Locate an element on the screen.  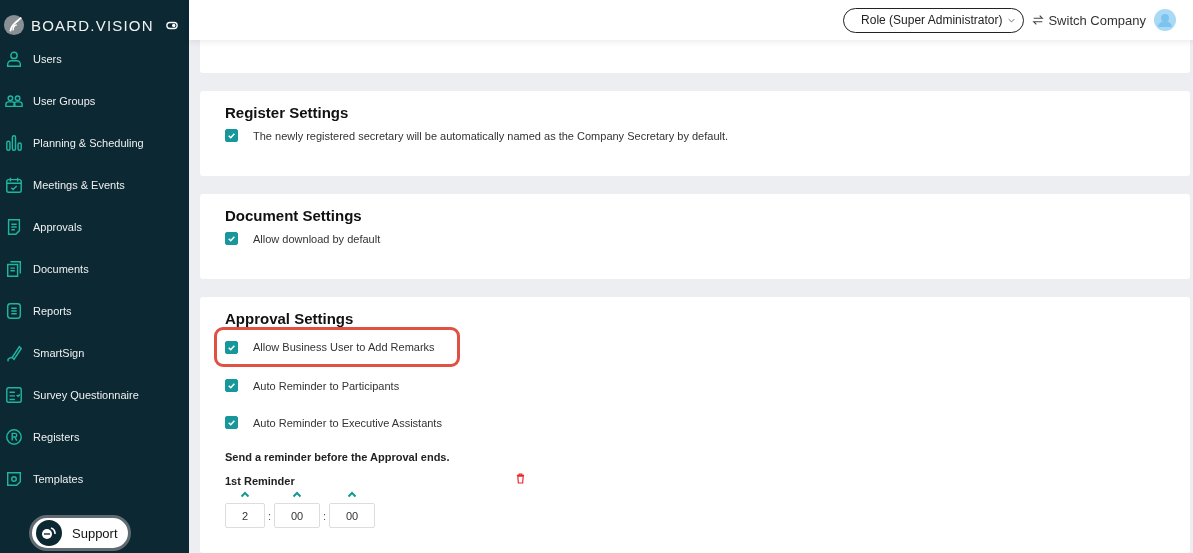
delete-icon is located at coordinates (520, 478).